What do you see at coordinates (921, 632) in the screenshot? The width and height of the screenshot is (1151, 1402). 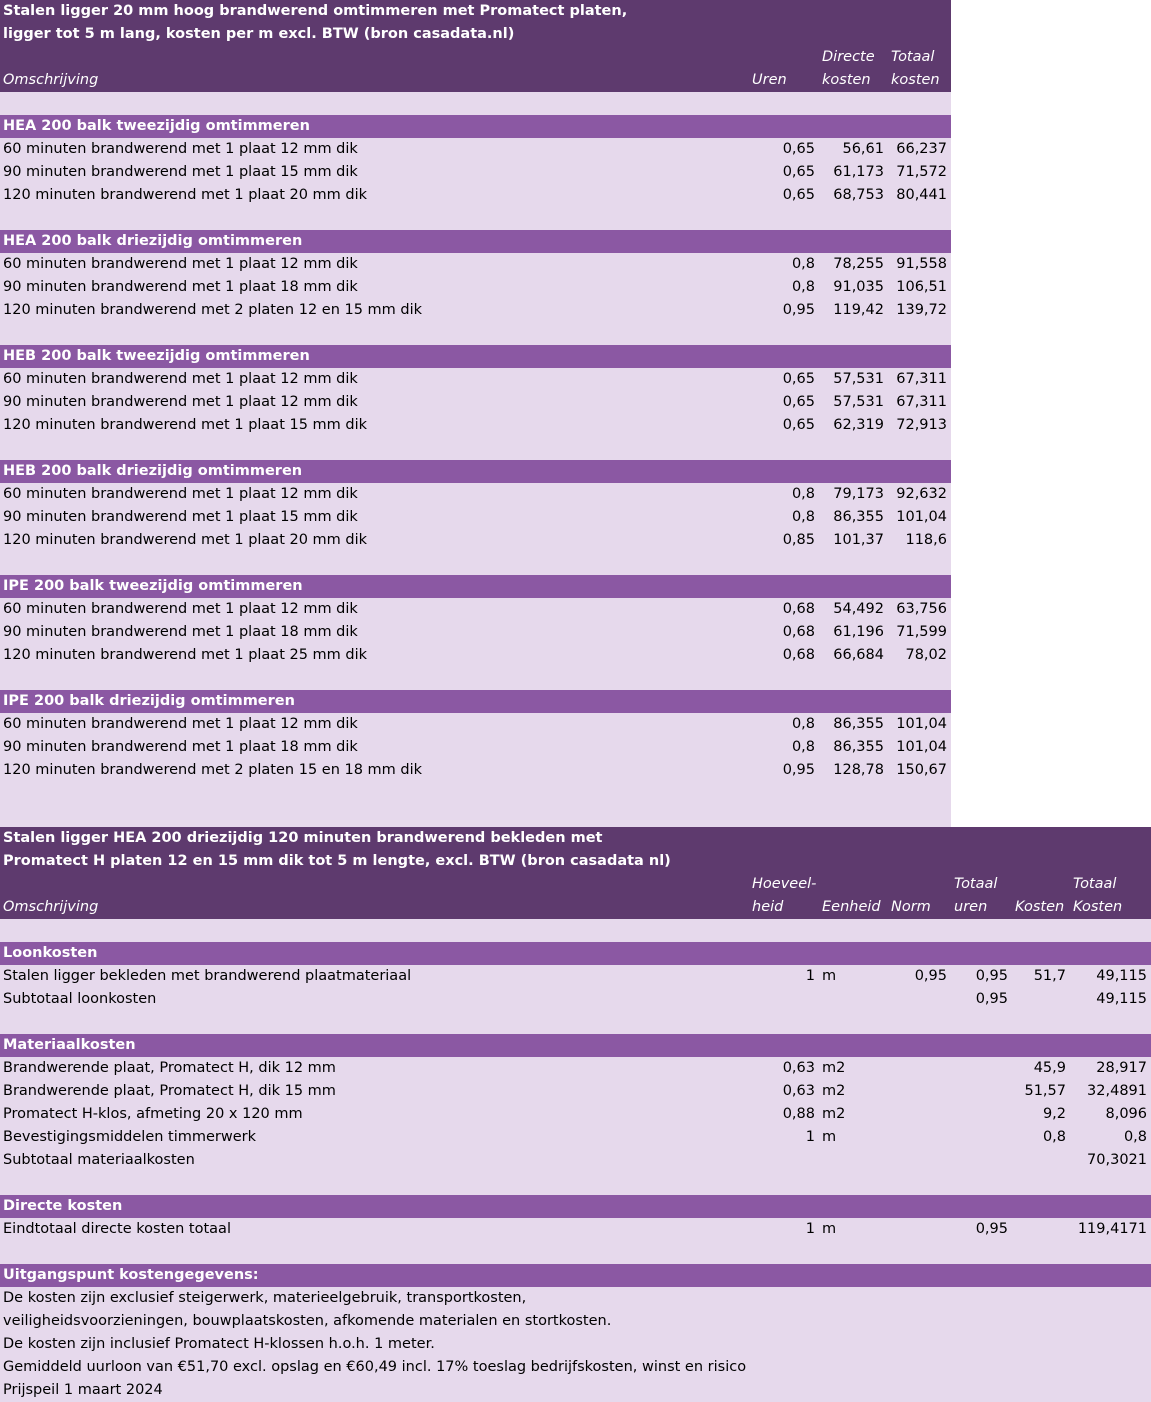 I see `row-totaal-kosten: 71,599` at bounding box center [921, 632].